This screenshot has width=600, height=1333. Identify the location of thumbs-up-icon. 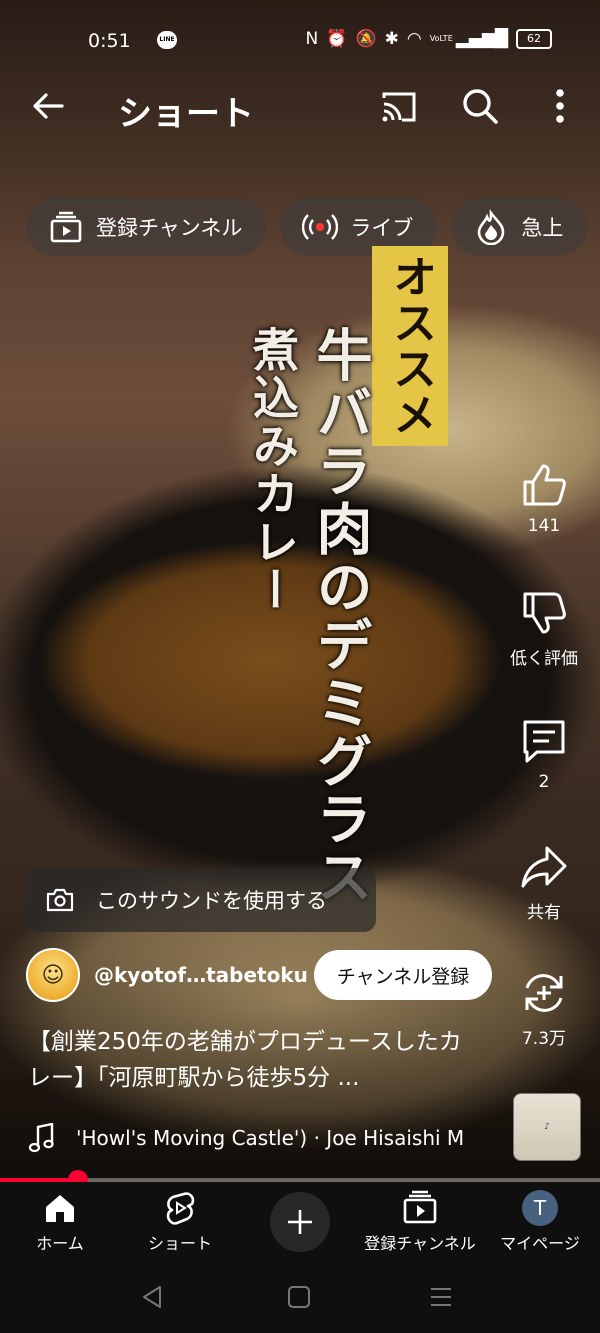
(544, 485).